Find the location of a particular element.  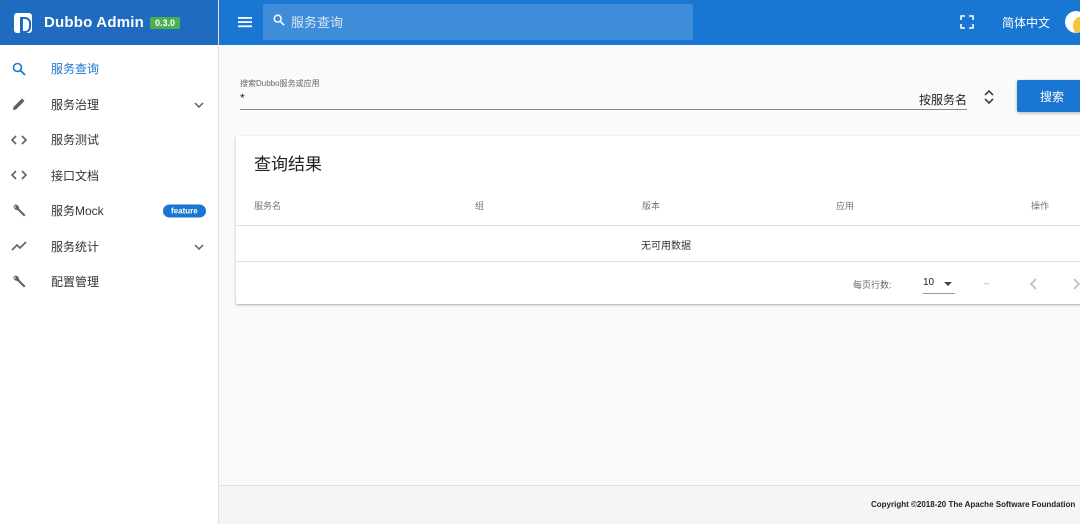

search-type-select: 按服务名 is located at coordinates (943, 99).